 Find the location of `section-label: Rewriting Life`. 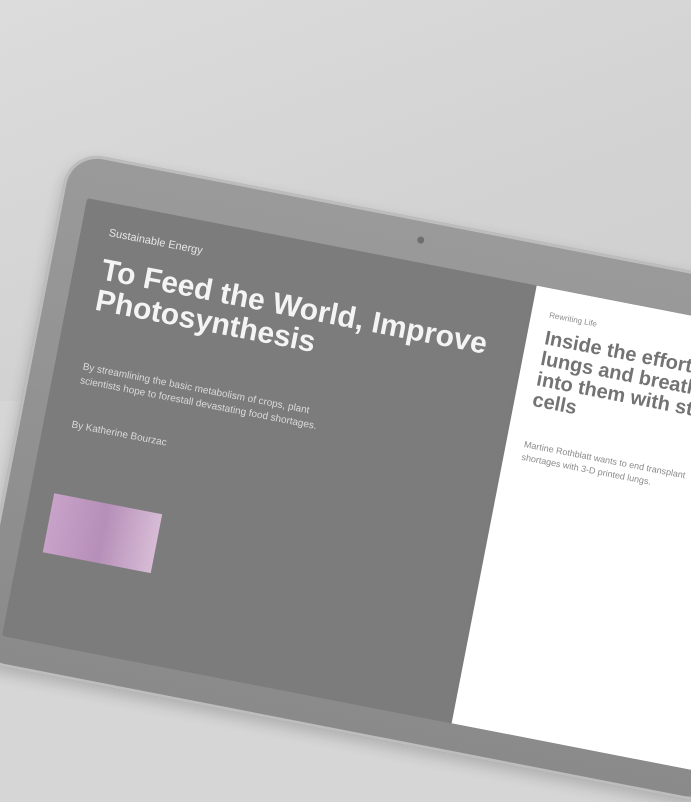

section-label: Rewriting Life is located at coordinates (573, 319).